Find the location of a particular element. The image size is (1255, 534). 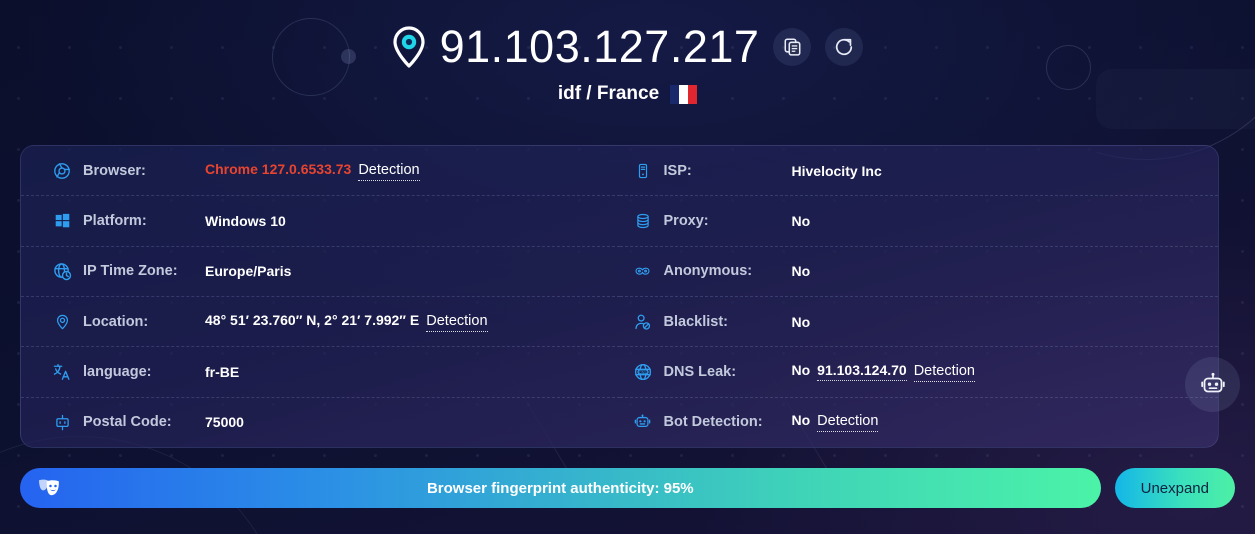

info-row-label: language: is located at coordinates (117, 371).